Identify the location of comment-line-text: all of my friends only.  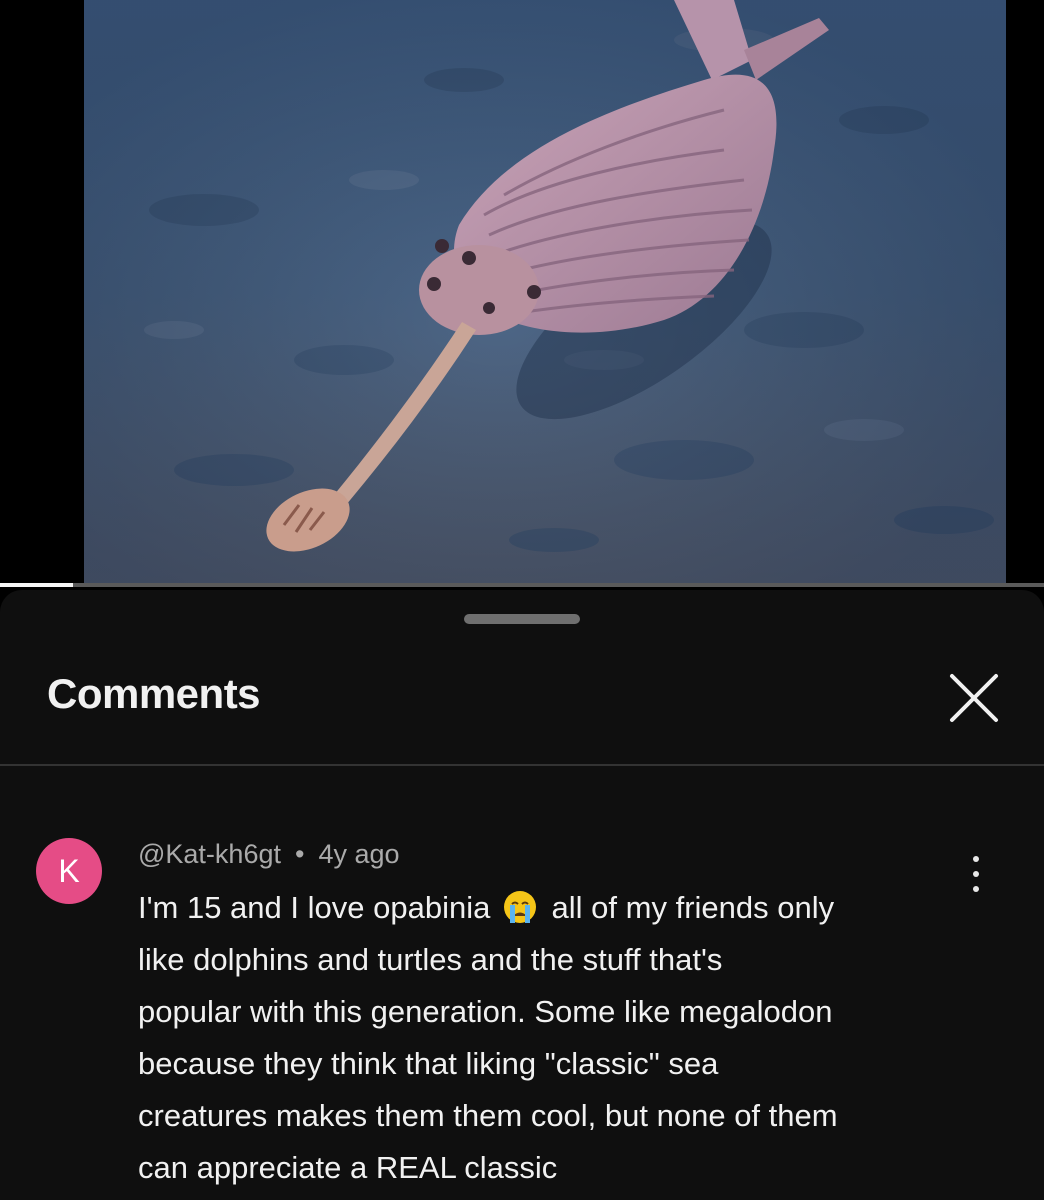
(688, 907).